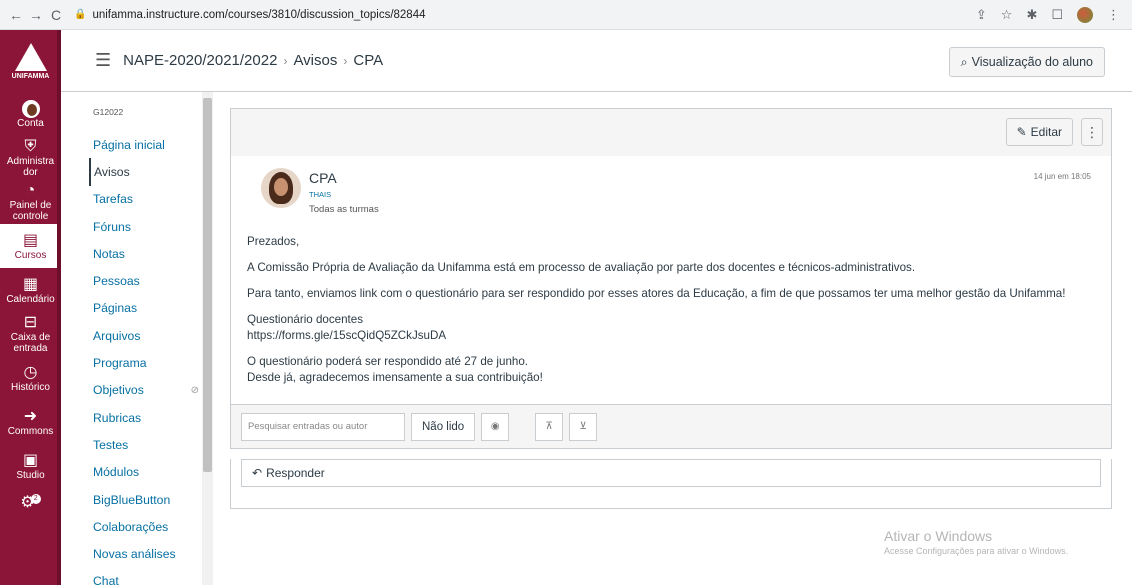 The height and width of the screenshot is (585, 1132). I want to click on reply-button: ↶ Responder, so click(671, 473).